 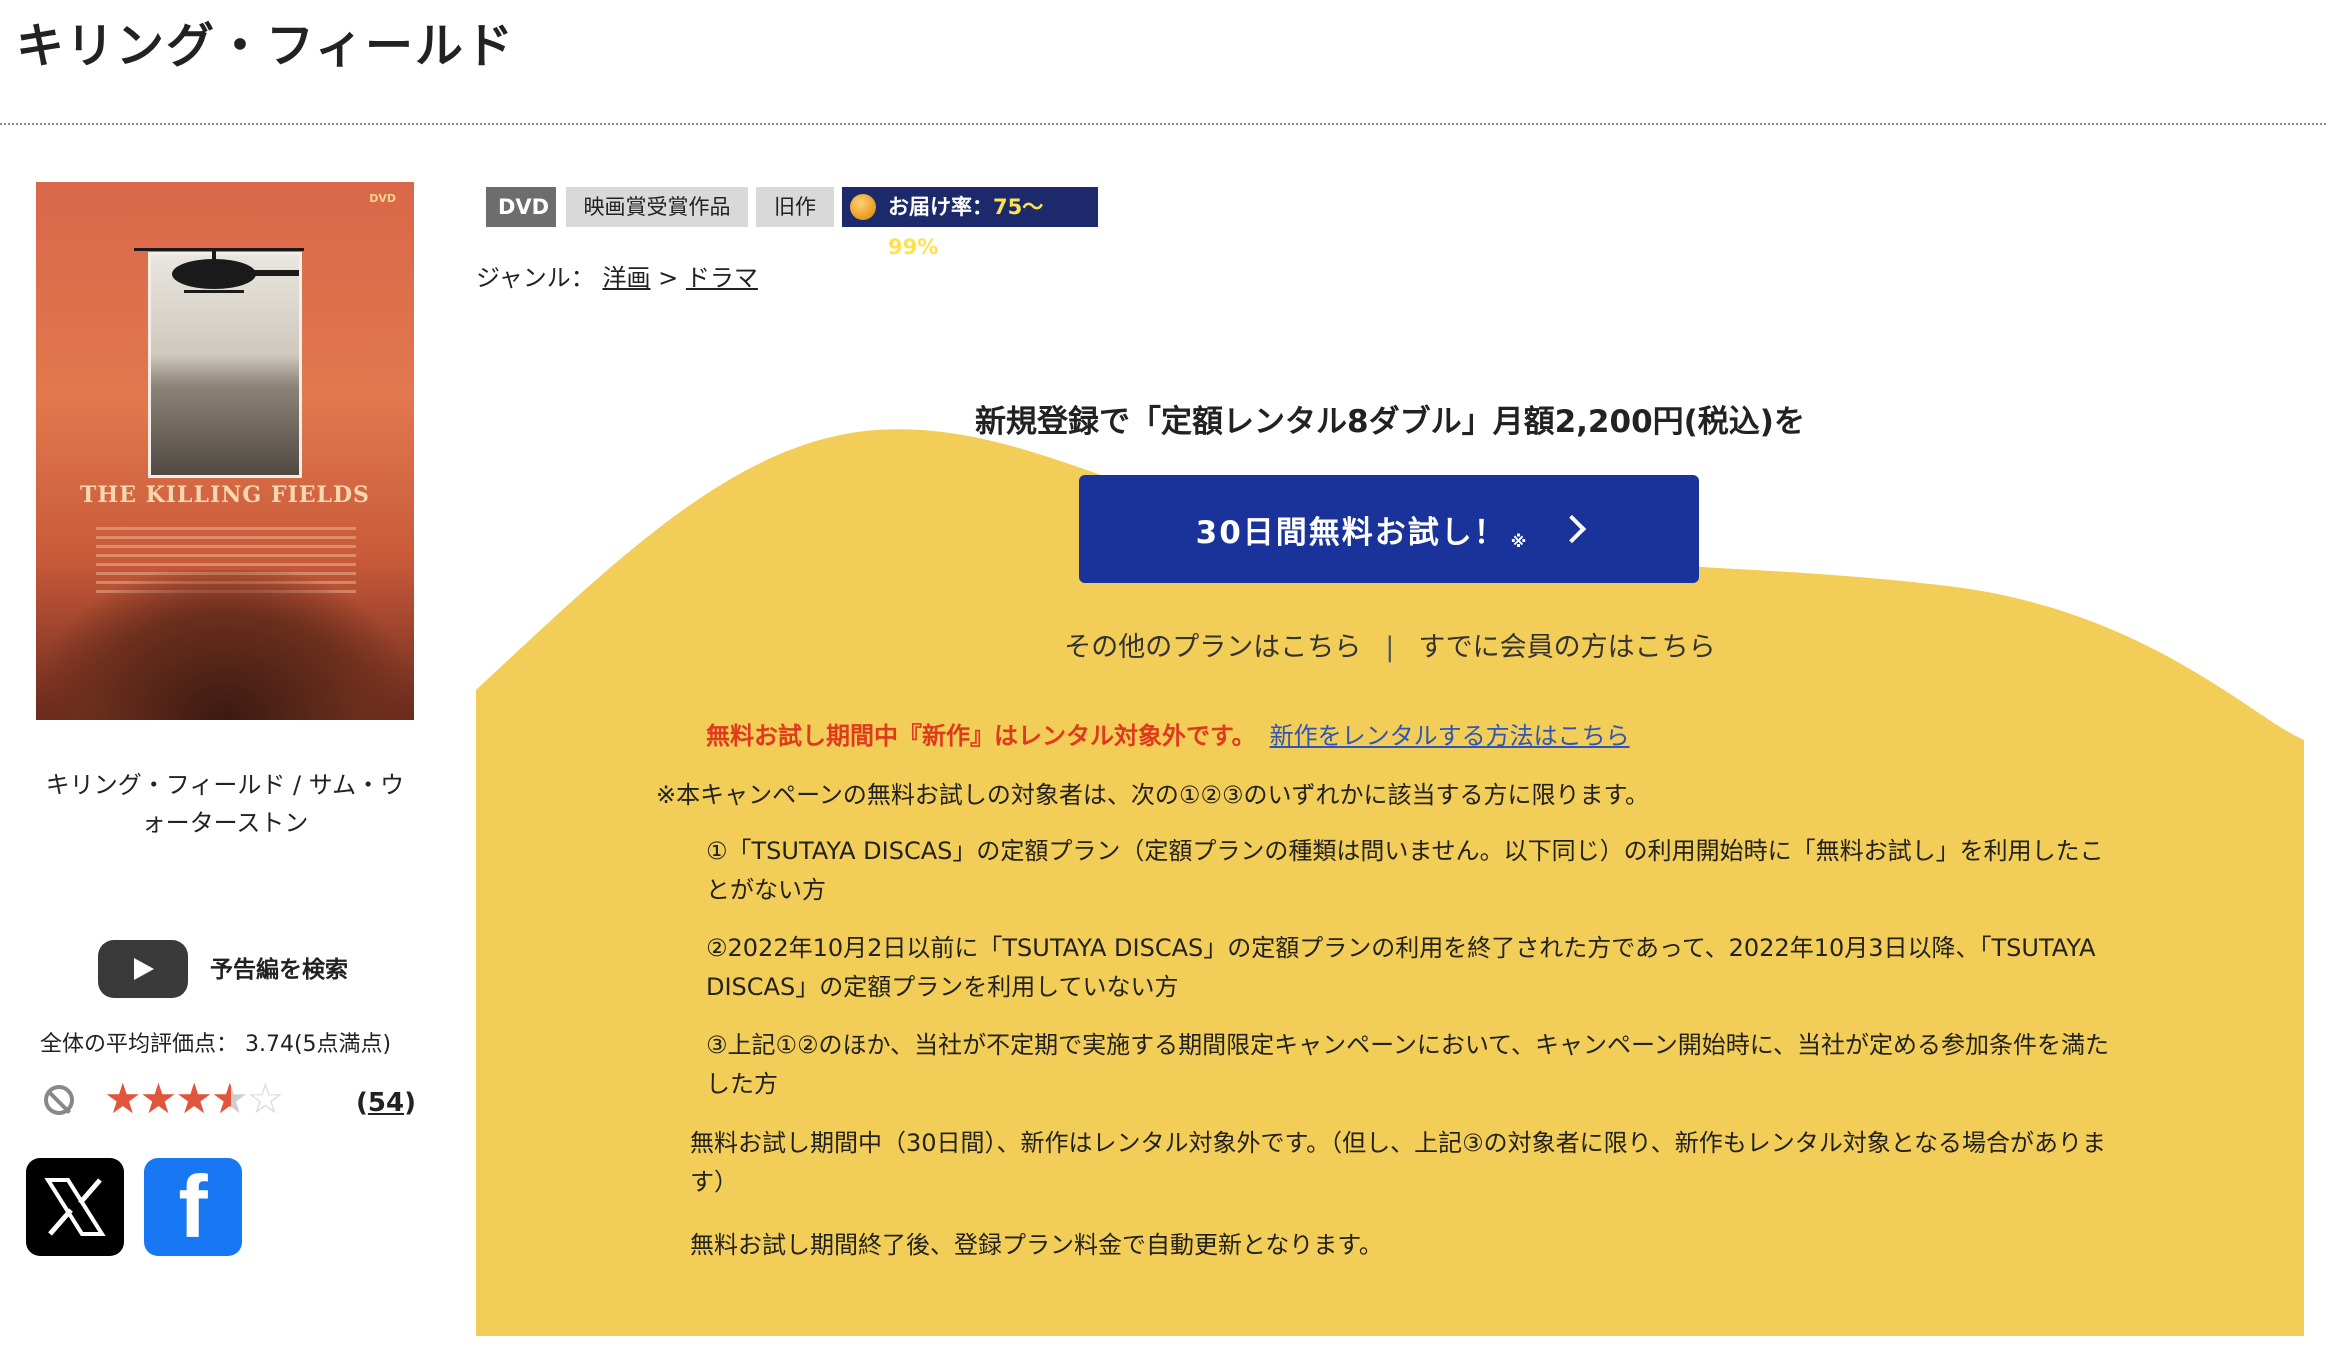 What do you see at coordinates (59, 1100) in the screenshot?
I see `not-interested-icon` at bounding box center [59, 1100].